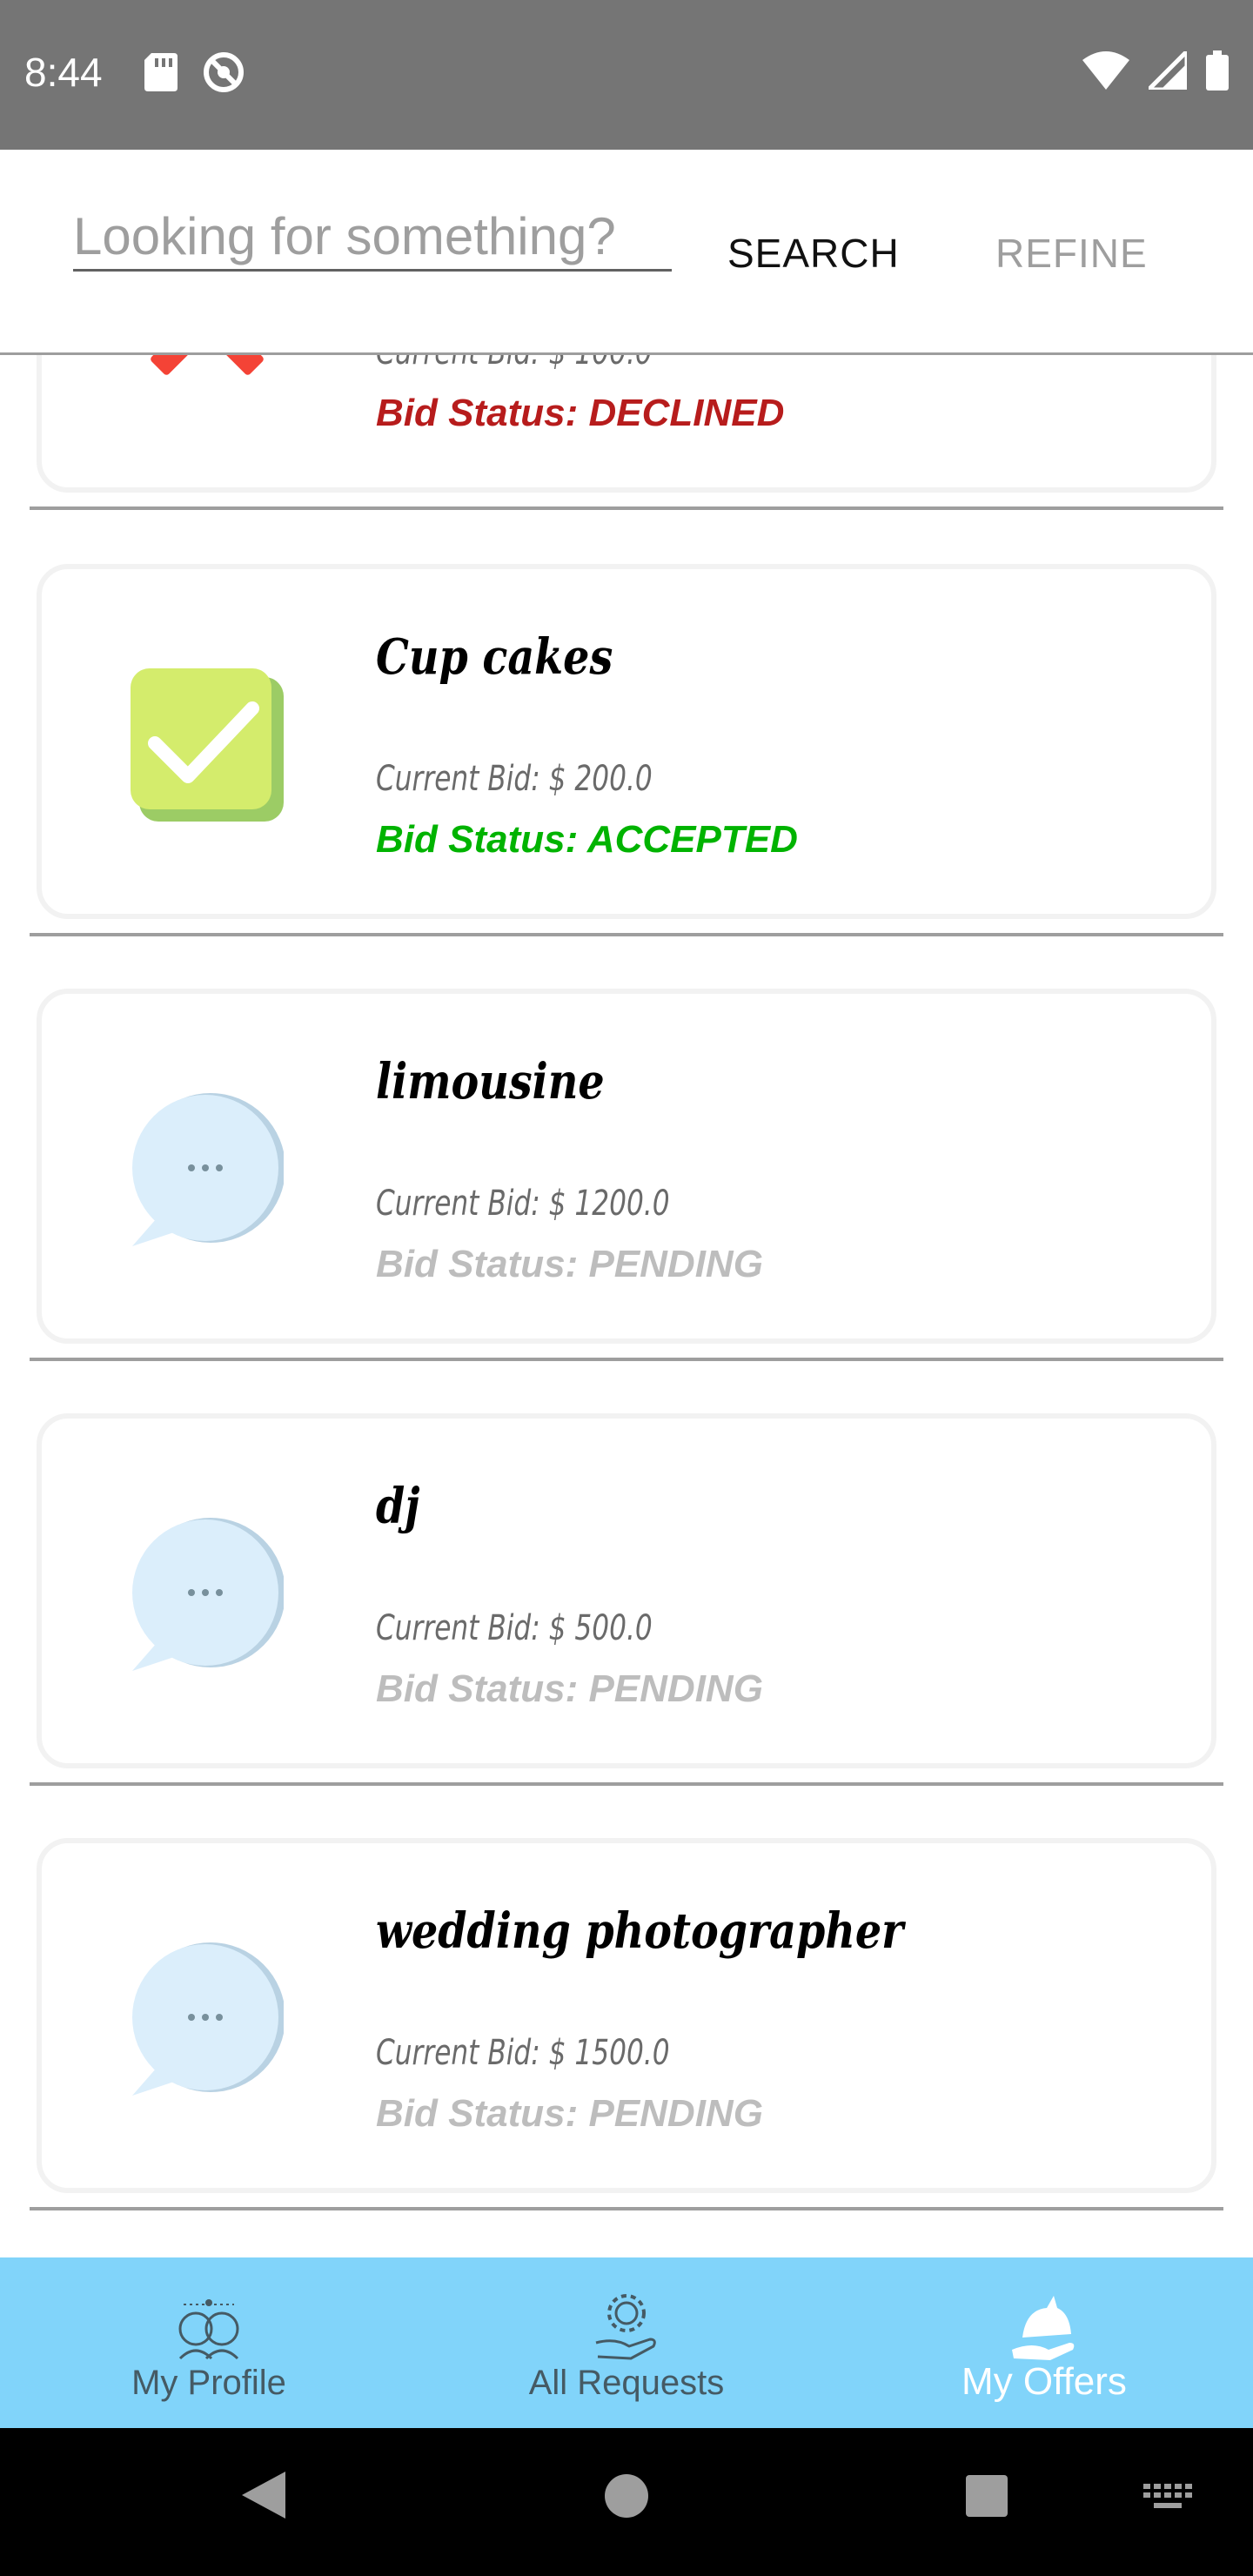 This screenshot has width=1253, height=2576. What do you see at coordinates (1044, 2381) in the screenshot?
I see `nav-label: My Offers` at bounding box center [1044, 2381].